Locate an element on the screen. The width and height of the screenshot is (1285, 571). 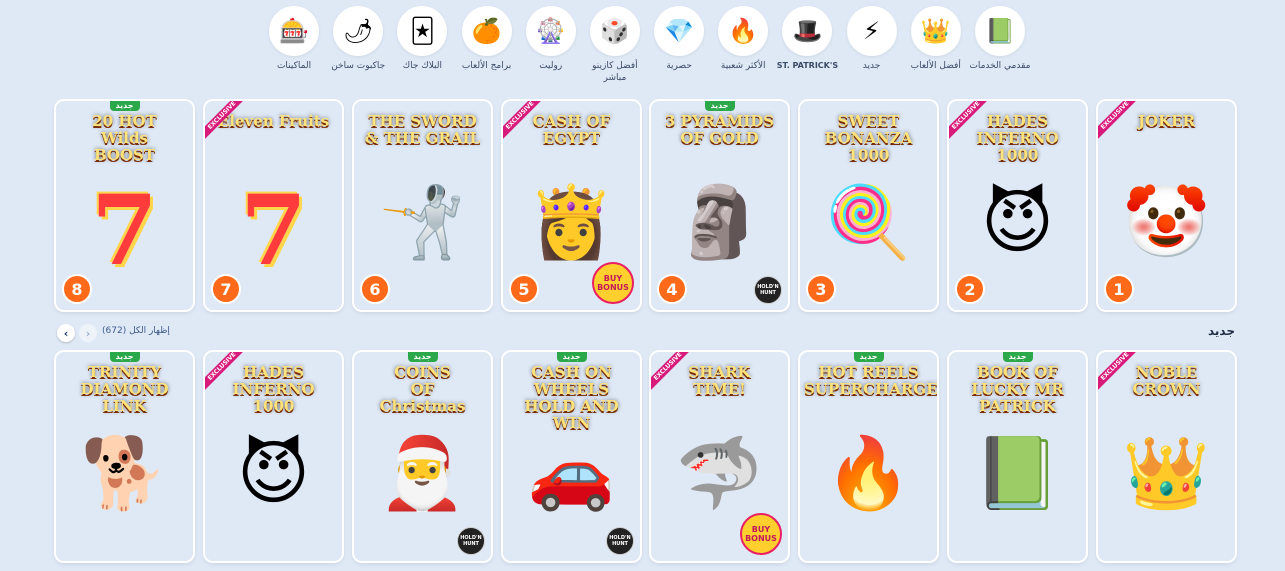
diamond-icon: 💎 is located at coordinates (679, 31).